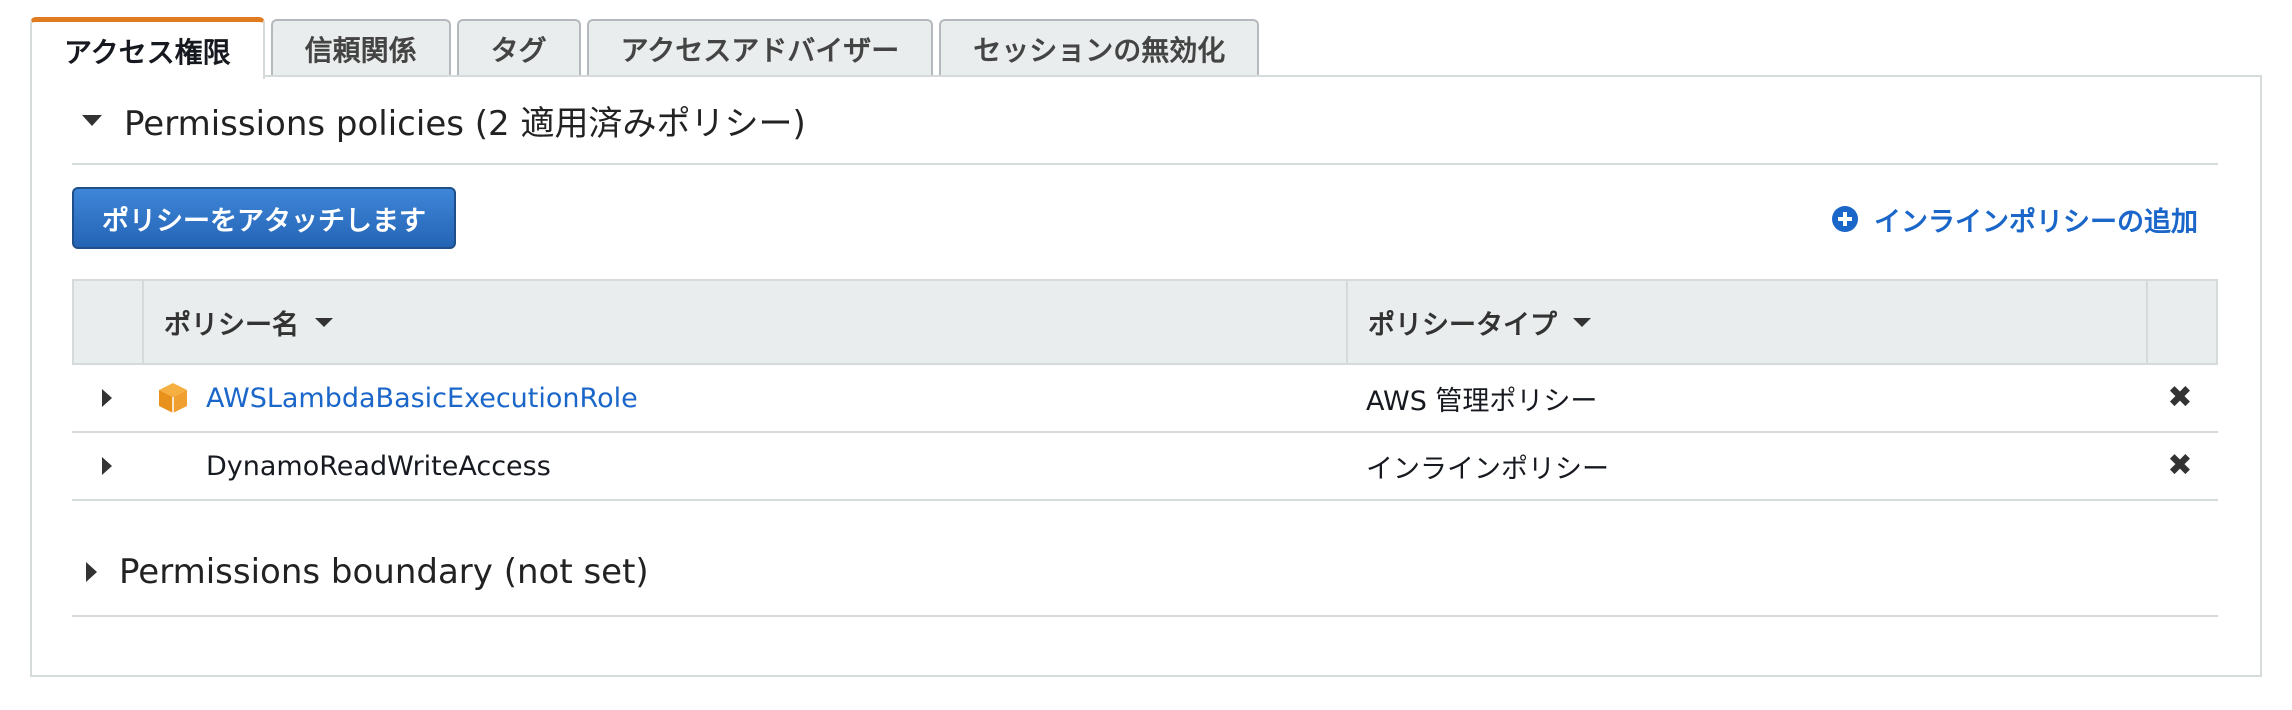 The image size is (2292, 710). I want to click on tab-bar: アクセス権限 信頼関係 タグ アクセスアドバイザー セッションの無効化, so click(647, 47).